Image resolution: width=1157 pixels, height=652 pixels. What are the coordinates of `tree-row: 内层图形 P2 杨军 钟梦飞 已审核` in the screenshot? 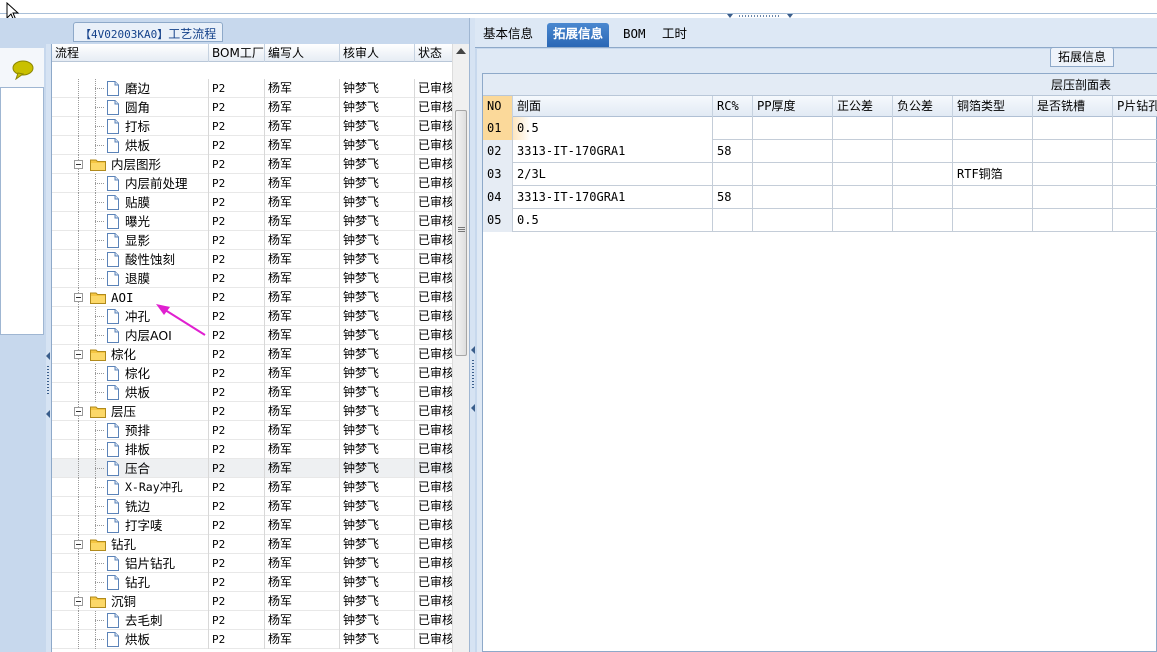 It's located at (252, 164).